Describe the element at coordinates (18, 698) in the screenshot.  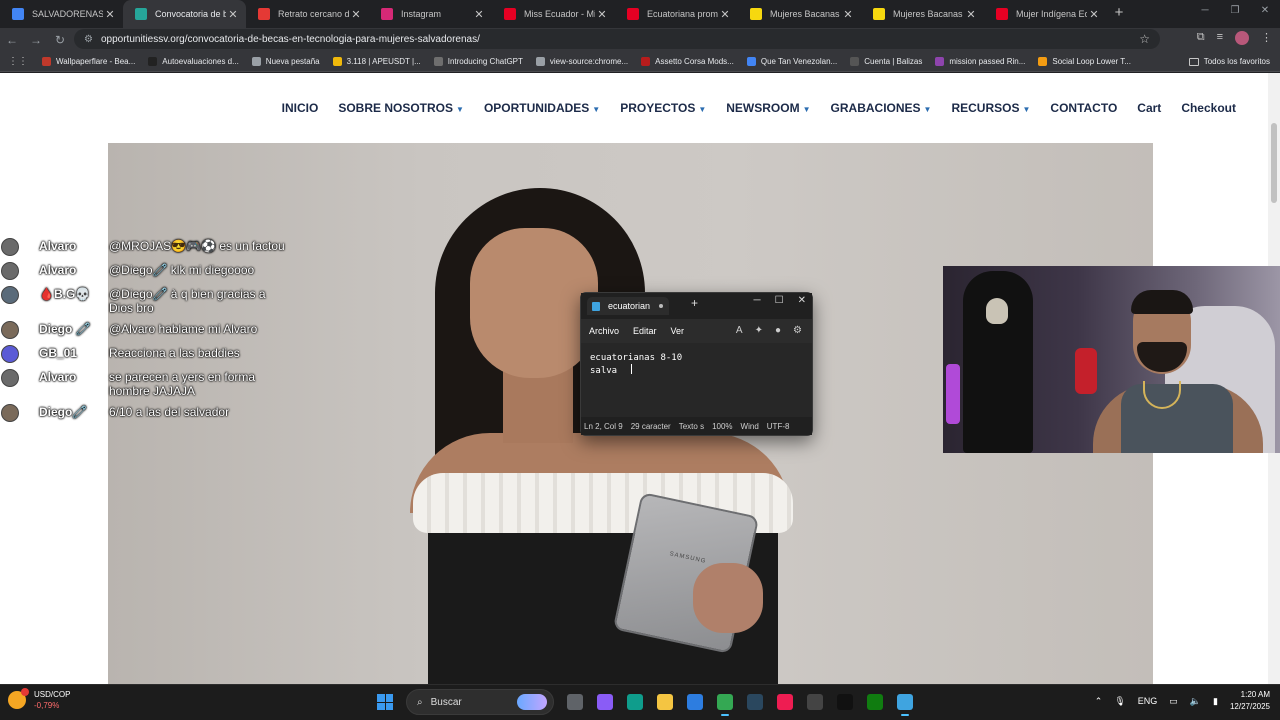
I see `stock-widget-icon` at that location.